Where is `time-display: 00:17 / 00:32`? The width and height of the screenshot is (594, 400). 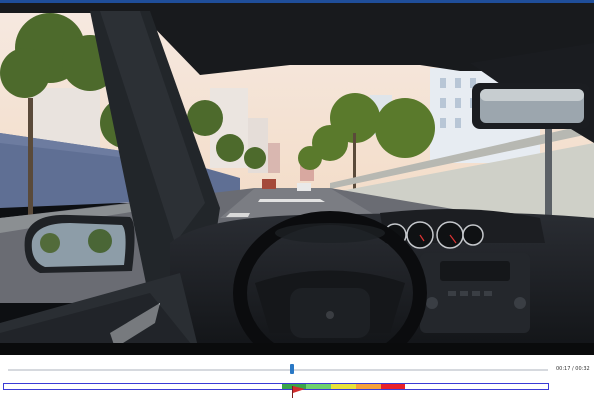 time-display: 00:17 / 00:32 is located at coordinates (573, 369).